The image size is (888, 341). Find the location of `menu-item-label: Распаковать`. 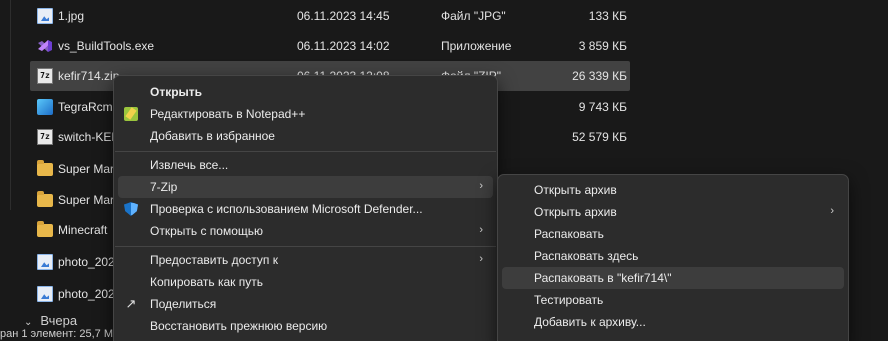

menu-item-label: Распаковать is located at coordinates (569, 234).